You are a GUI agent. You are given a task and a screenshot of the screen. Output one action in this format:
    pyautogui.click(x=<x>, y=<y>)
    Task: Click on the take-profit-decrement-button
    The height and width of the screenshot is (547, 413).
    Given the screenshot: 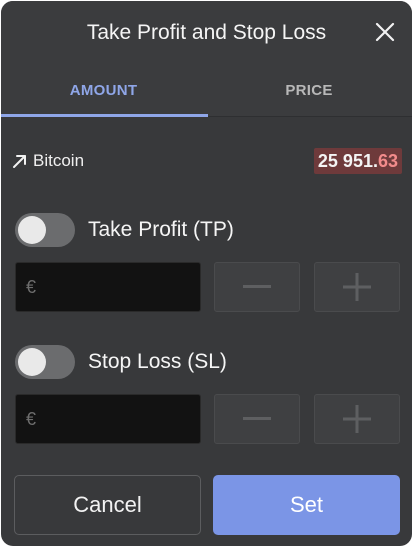 What is the action you would take?
    pyautogui.click(x=257, y=287)
    